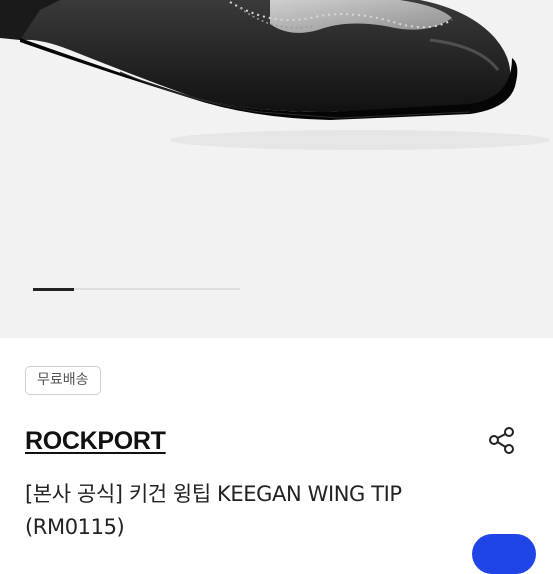  What do you see at coordinates (53, 289) in the screenshot?
I see `gallery-pager-active` at bounding box center [53, 289].